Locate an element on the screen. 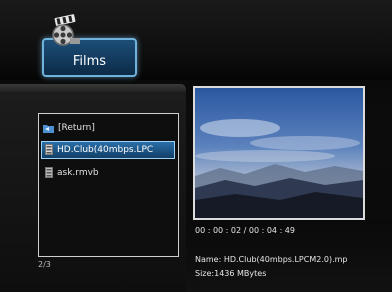 The image size is (392, 292). list-item-label: HD.Club(40mbps.LPC is located at coordinates (105, 150).